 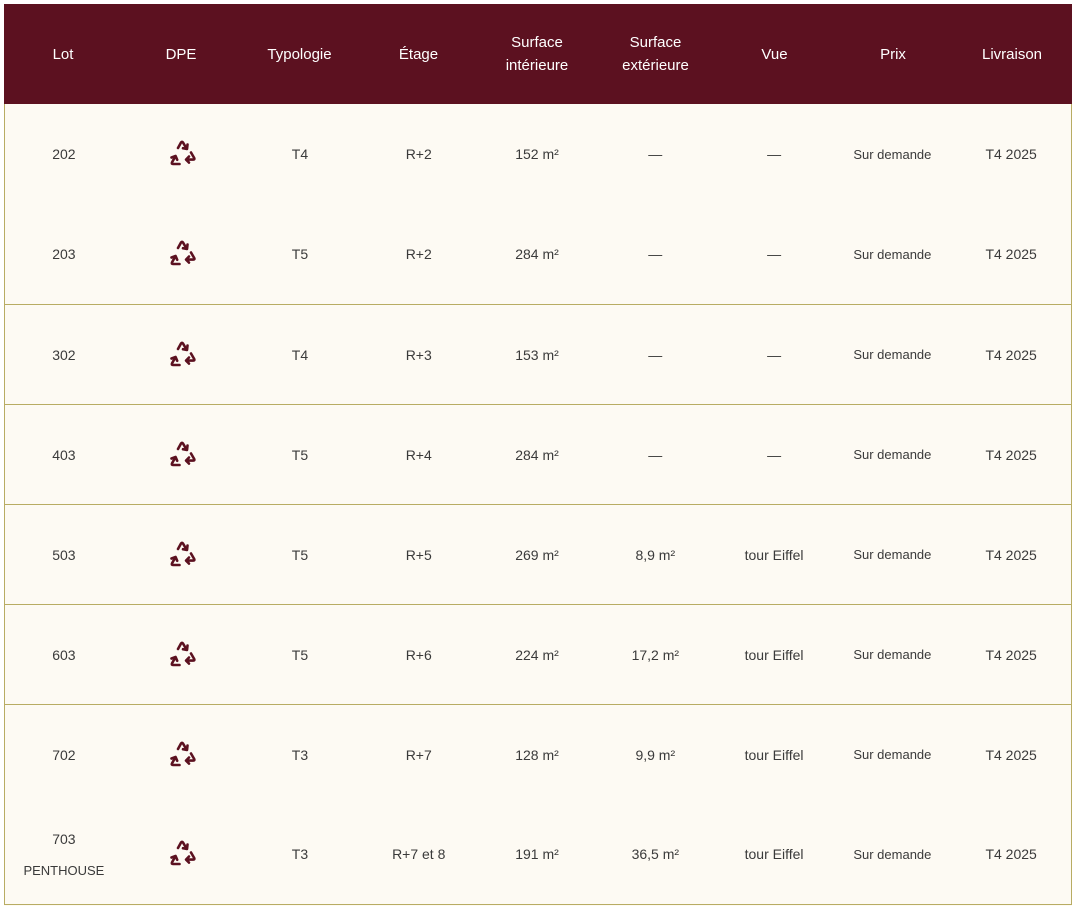 What do you see at coordinates (63, 54) in the screenshot?
I see `header-lot: Lot` at bounding box center [63, 54].